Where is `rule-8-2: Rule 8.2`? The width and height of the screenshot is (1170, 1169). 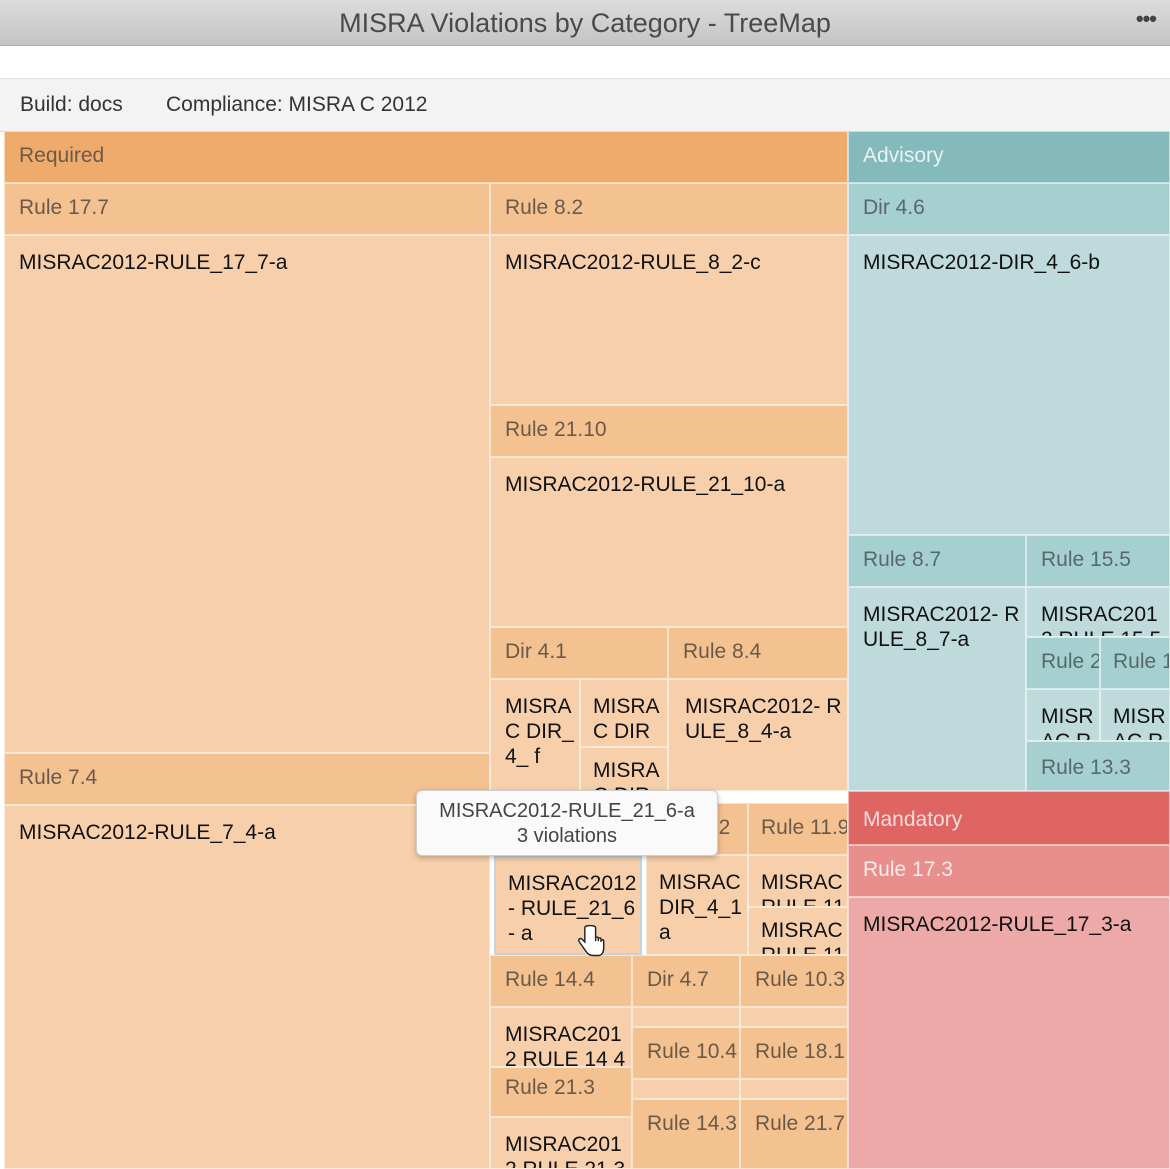
rule-8-2: Rule 8.2 is located at coordinates (669, 209).